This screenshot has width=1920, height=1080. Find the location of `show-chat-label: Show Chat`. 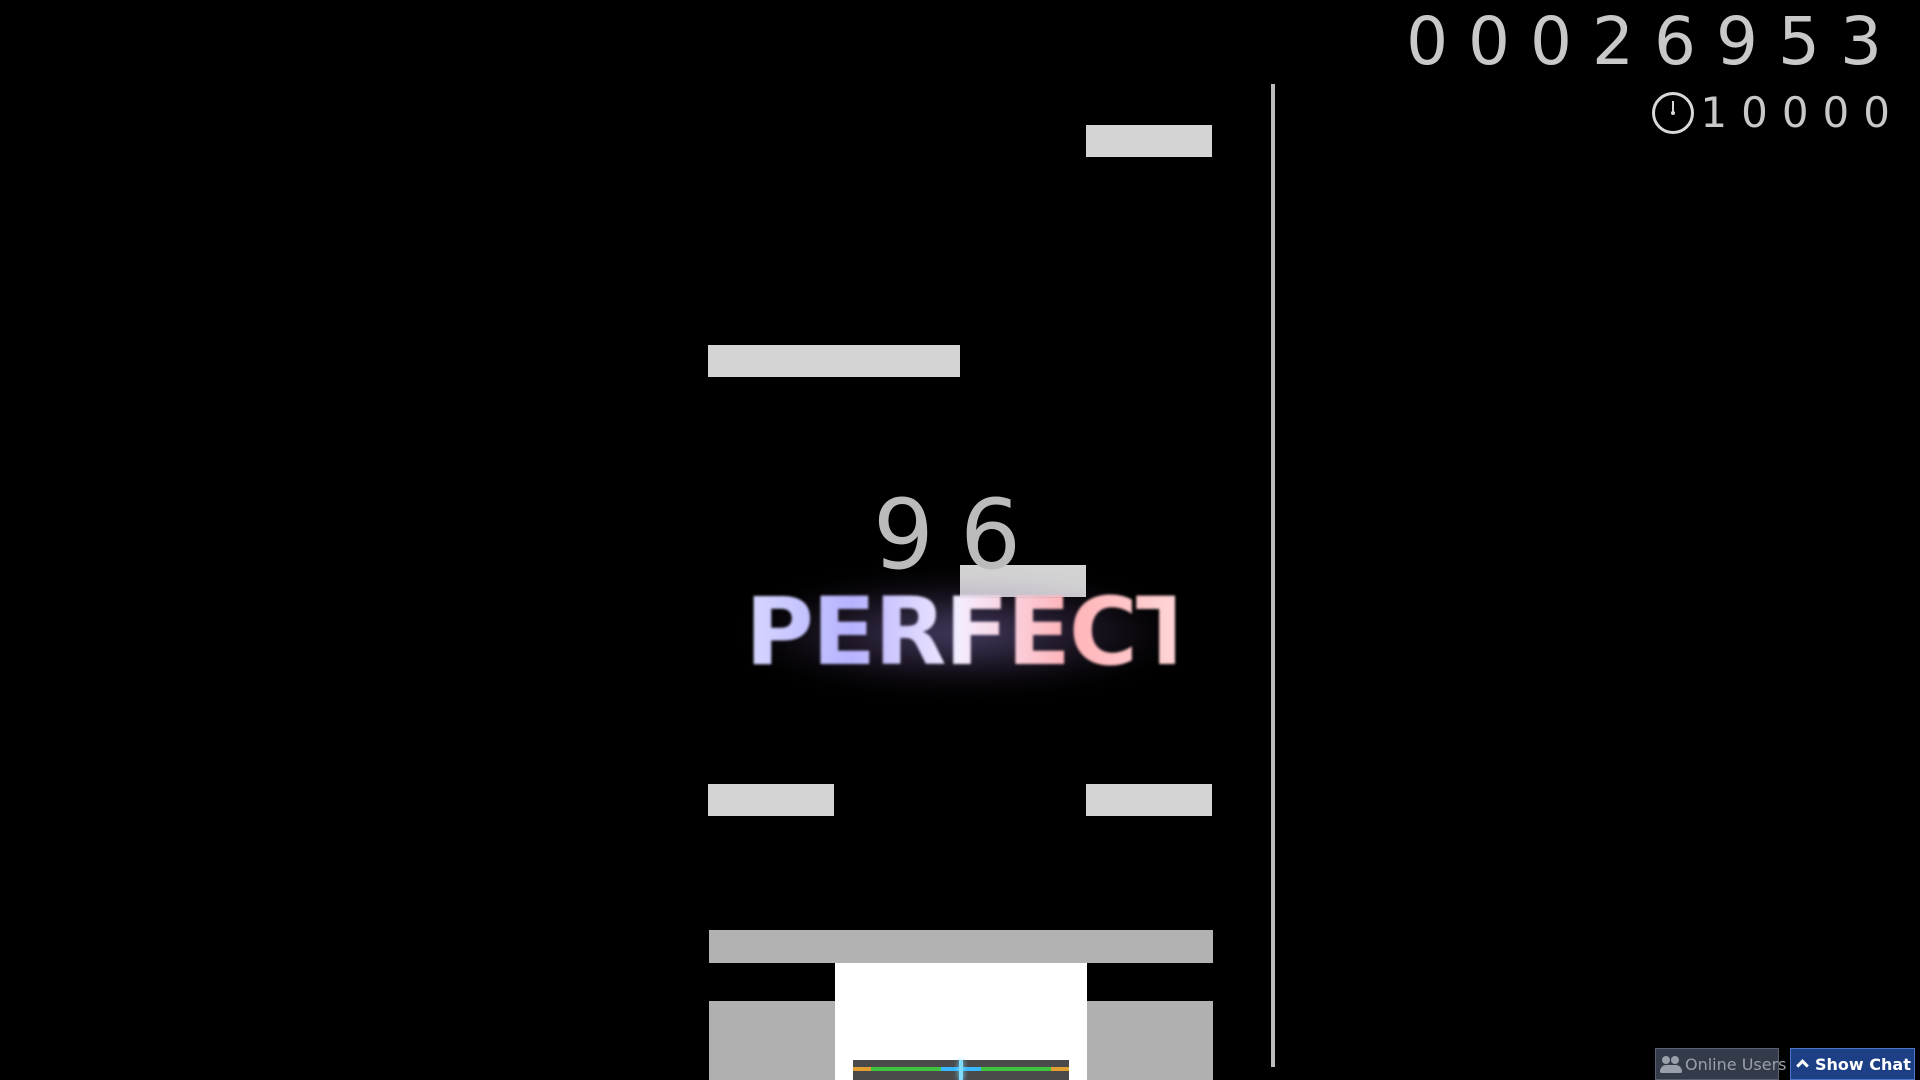

show-chat-label: Show Chat is located at coordinates (1863, 1064).